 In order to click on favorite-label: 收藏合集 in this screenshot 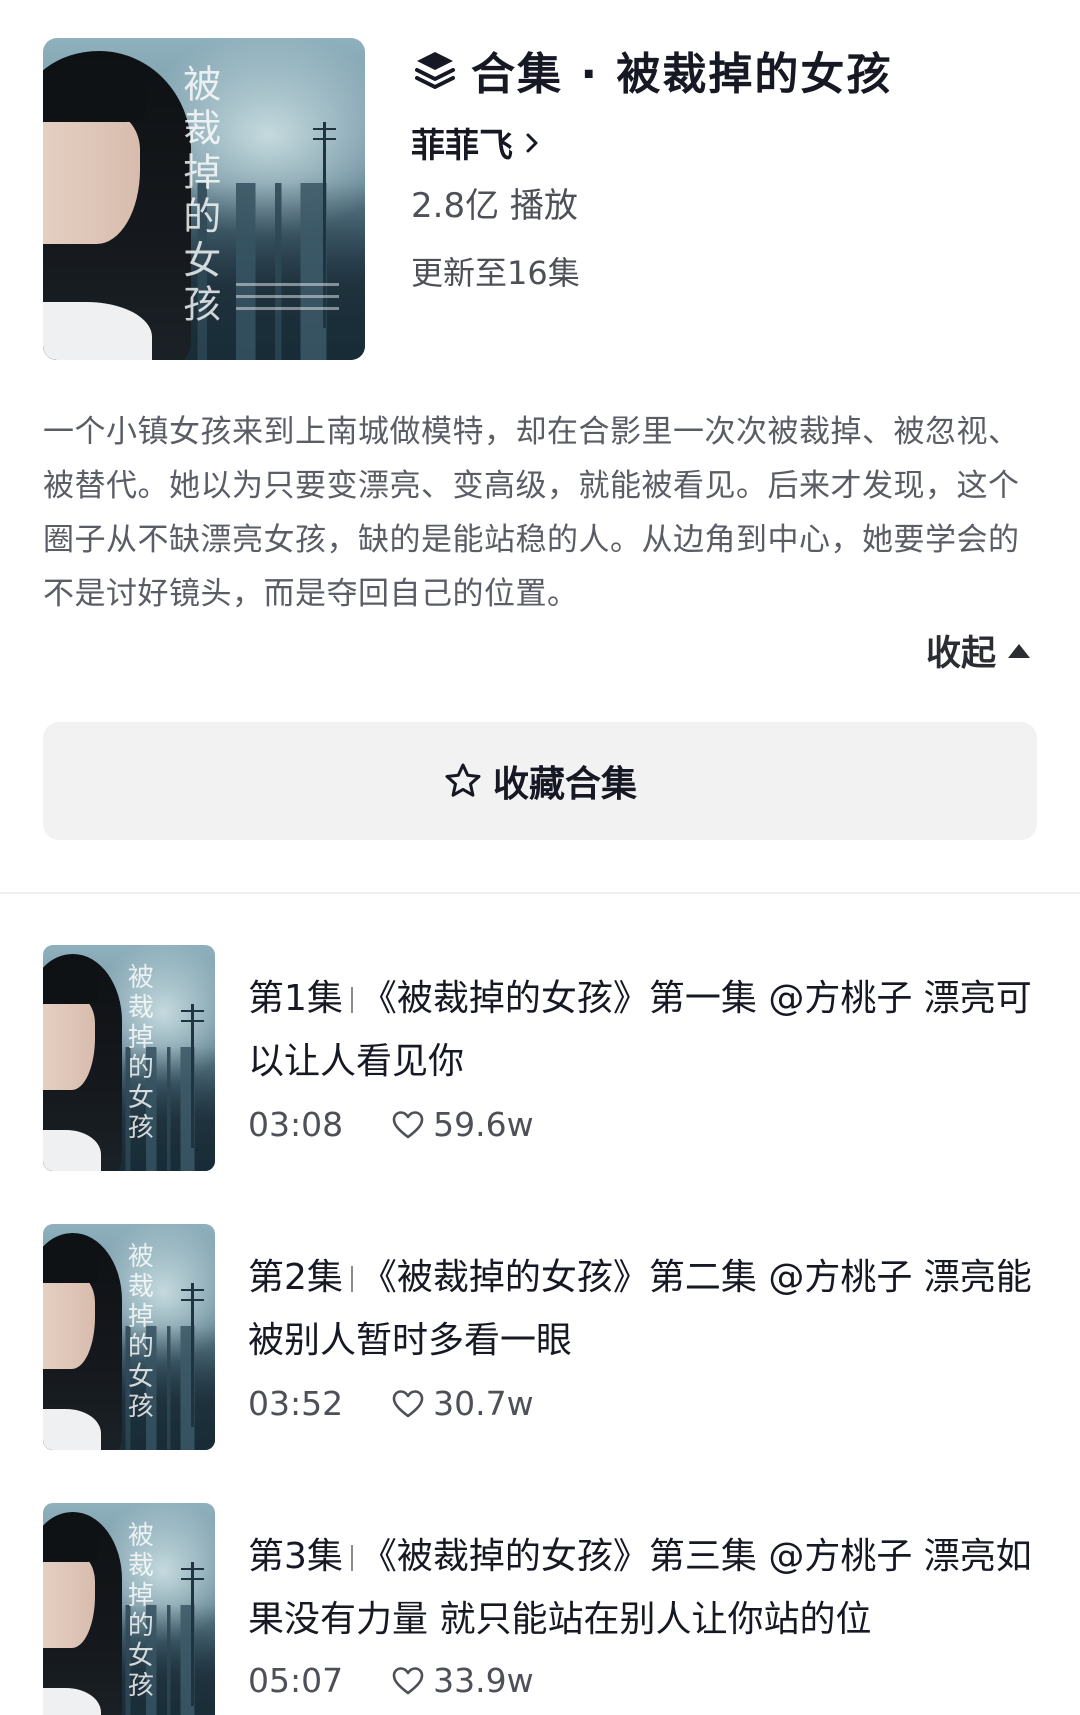, I will do `click(564, 784)`.